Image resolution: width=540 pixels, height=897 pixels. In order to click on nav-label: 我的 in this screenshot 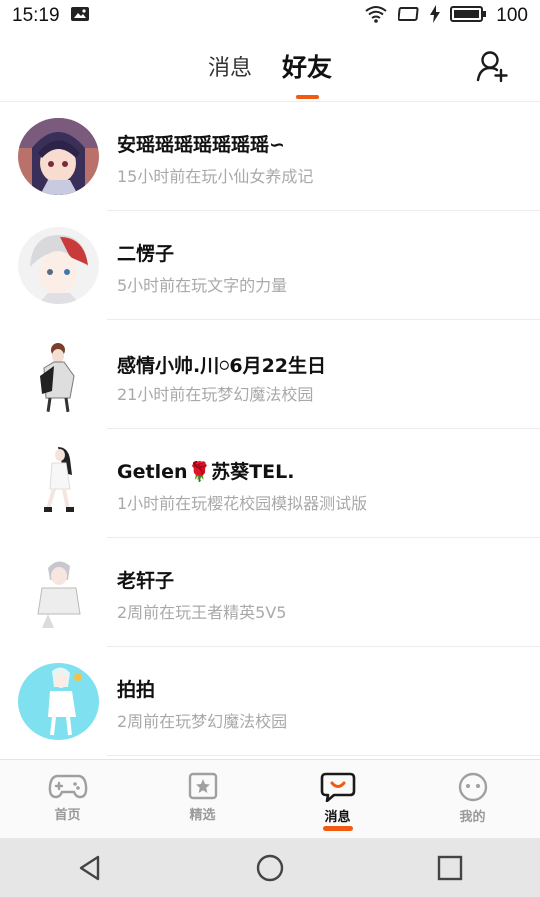, I will do `click(472, 817)`.